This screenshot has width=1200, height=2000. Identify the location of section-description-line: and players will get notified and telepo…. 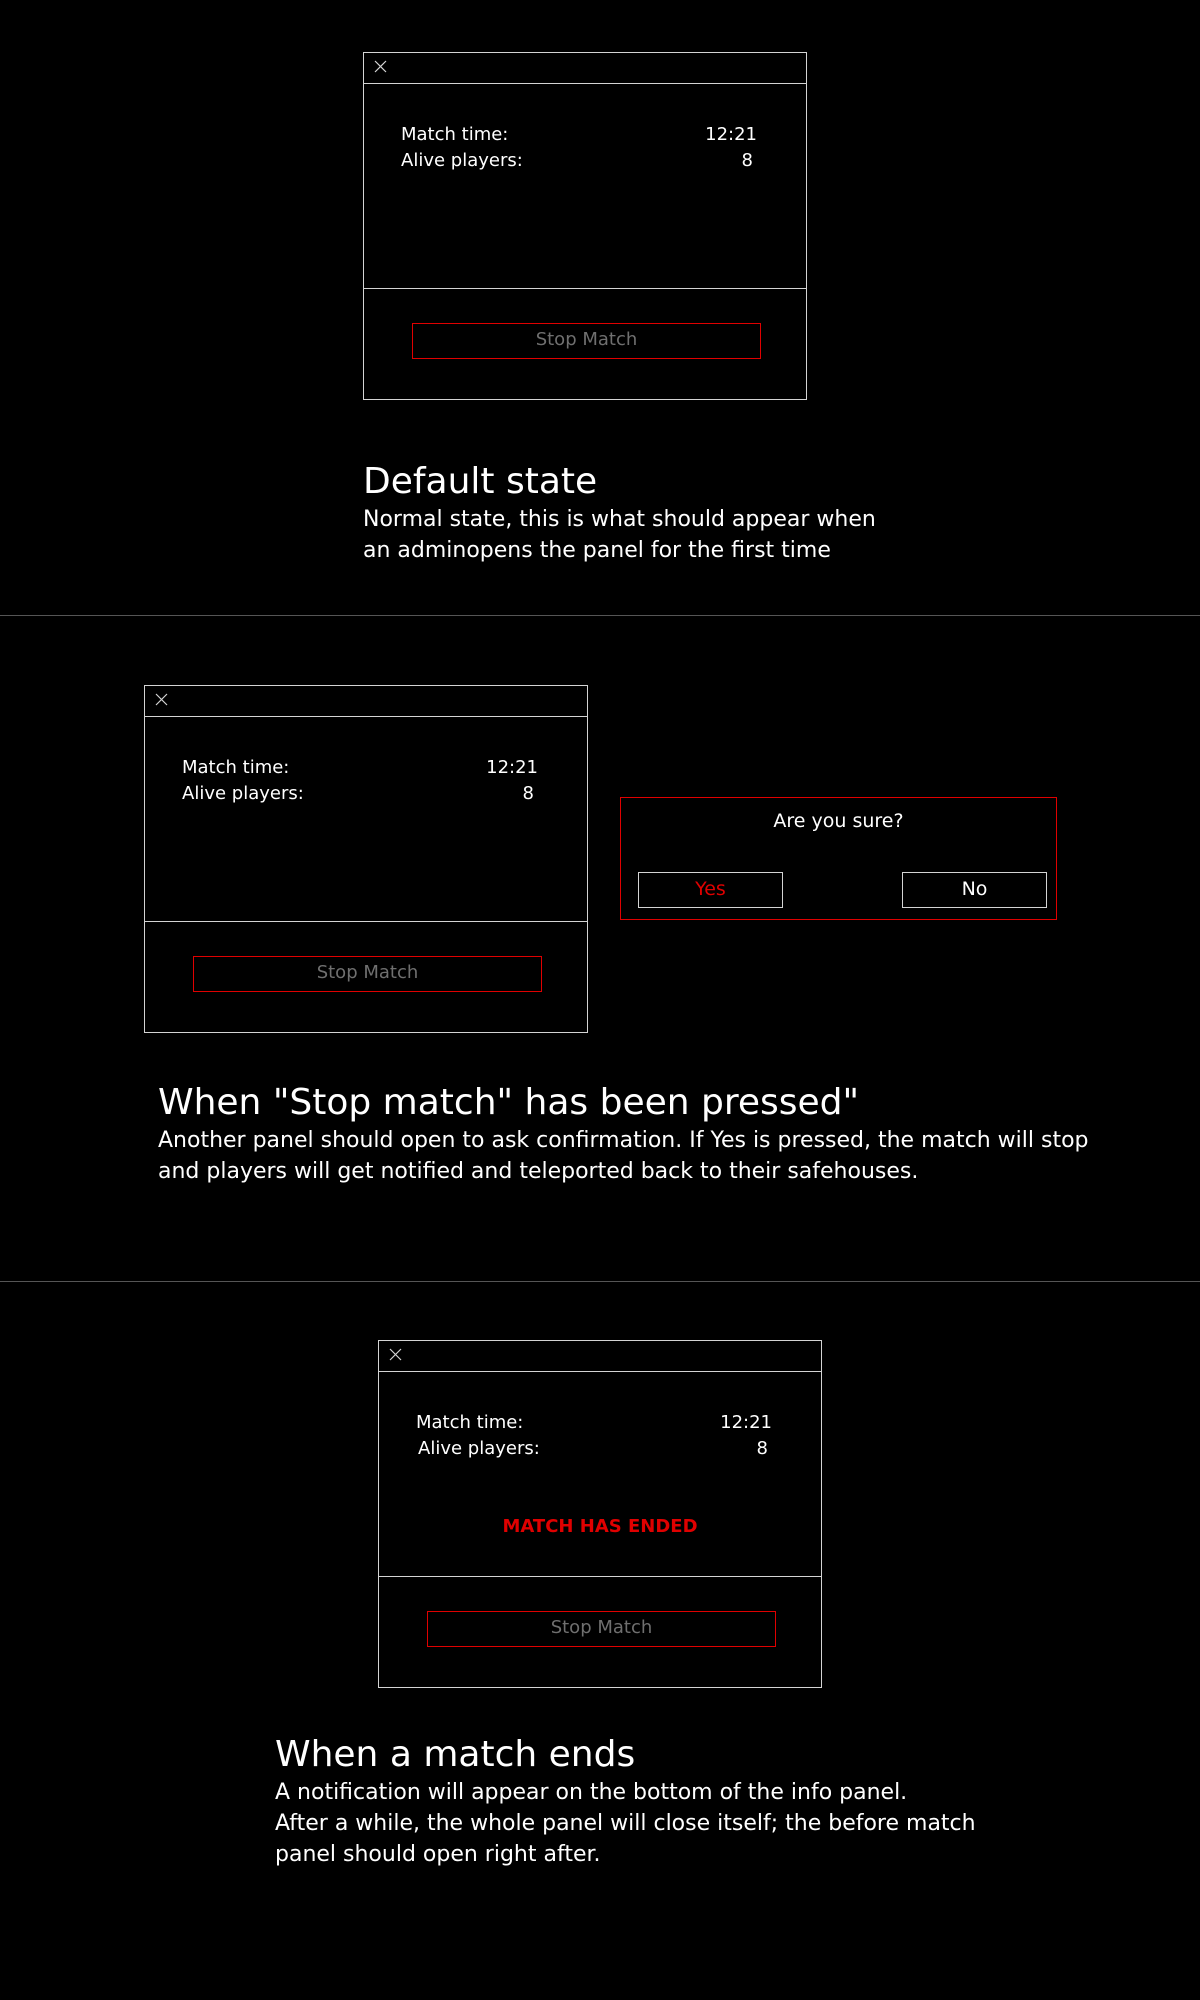
(538, 1171).